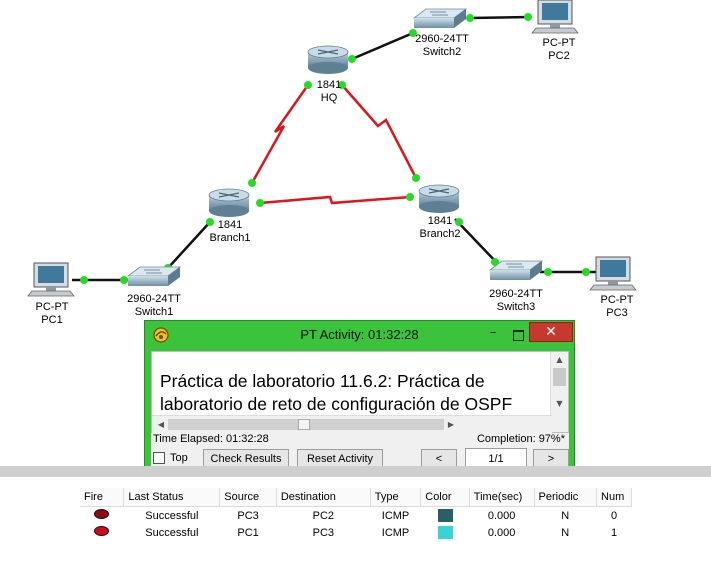 Image resolution: width=711 pixels, height=570 pixels. I want to click on router-branch1: 1841 Branch1, so click(229, 216).